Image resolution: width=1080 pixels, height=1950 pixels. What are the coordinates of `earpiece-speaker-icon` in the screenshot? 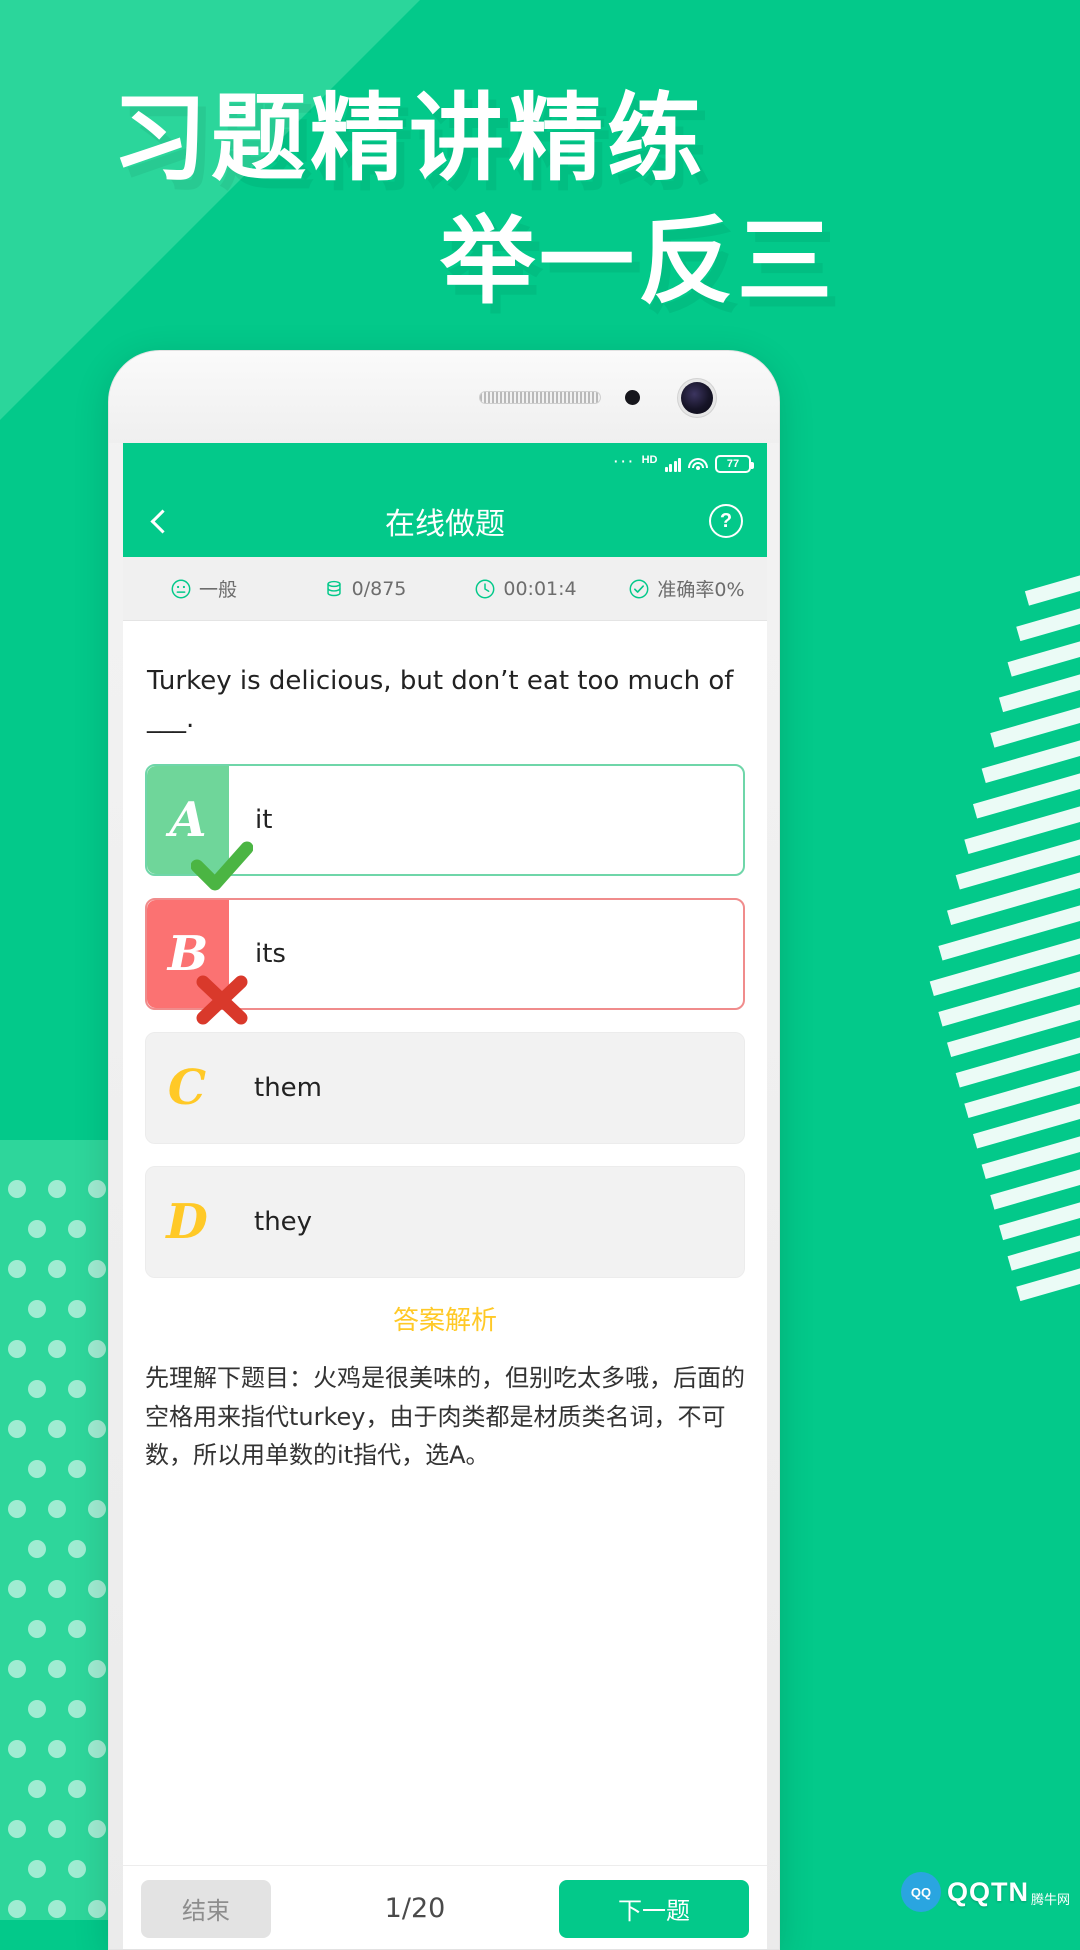 It's located at (540, 397).